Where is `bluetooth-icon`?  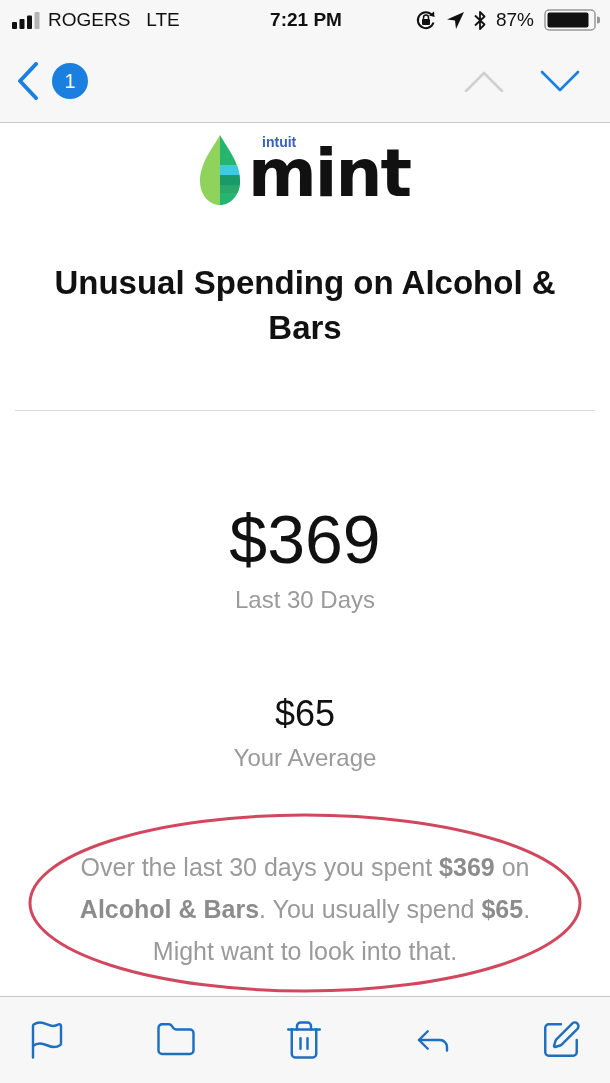
bluetooth-icon is located at coordinates (479, 20).